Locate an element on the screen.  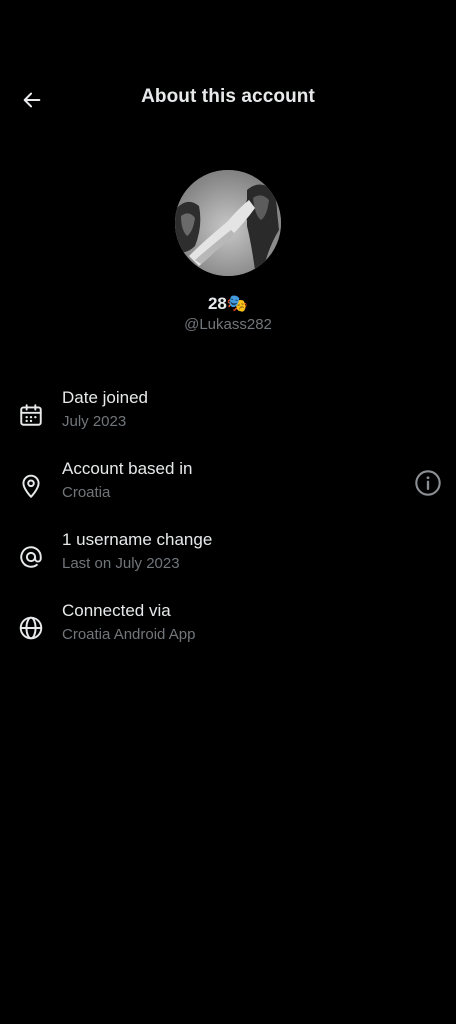
row-username-change: 1 username change Last on July 2023 is located at coordinates (228, 560).